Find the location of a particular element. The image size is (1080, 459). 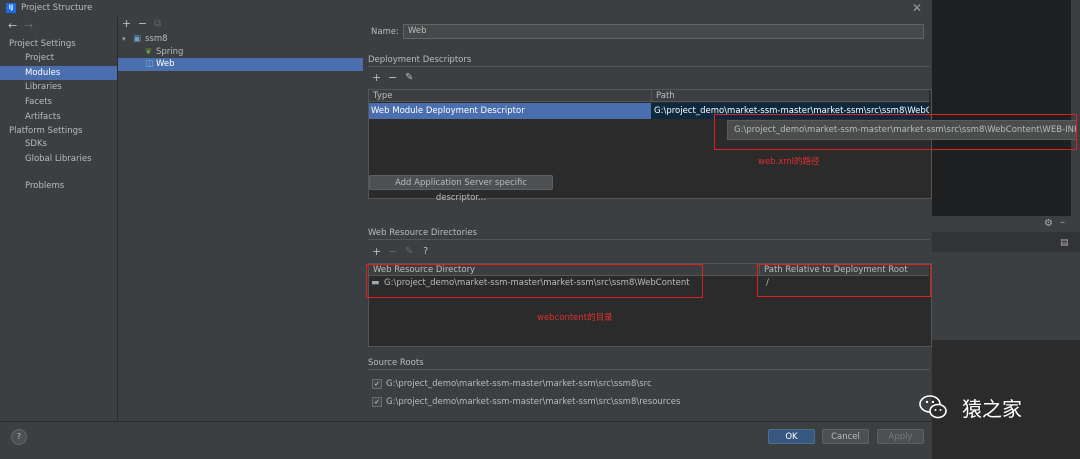

source-roots-heading: Source Roots is located at coordinates (396, 363).